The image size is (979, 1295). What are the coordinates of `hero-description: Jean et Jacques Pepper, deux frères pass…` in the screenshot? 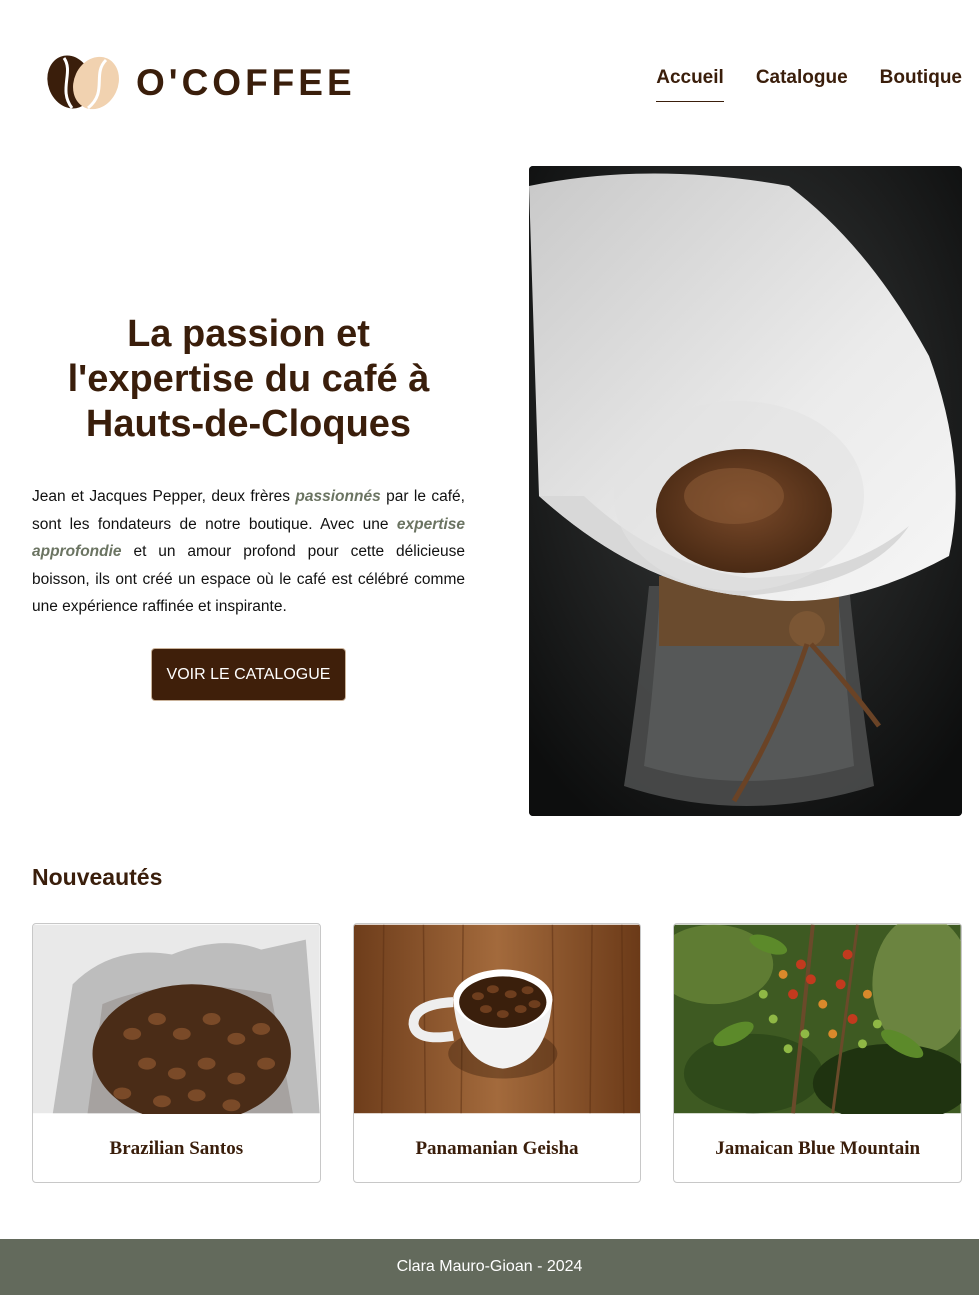 It's located at (248, 552).